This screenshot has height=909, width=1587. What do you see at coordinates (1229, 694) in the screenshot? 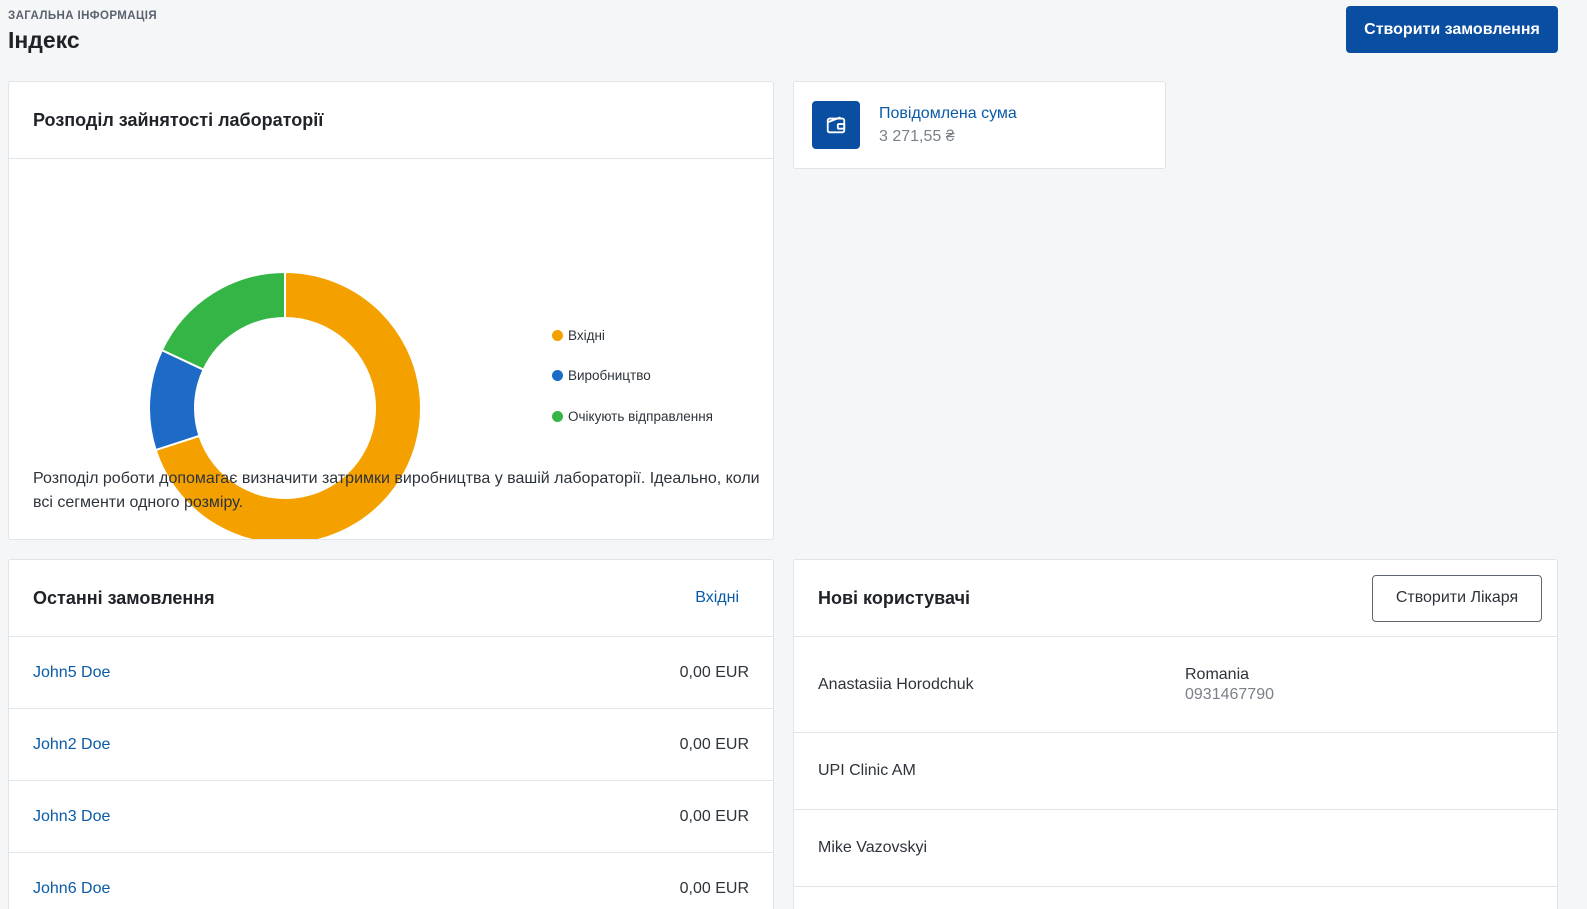
I see `user-phone: 0931467790` at bounding box center [1229, 694].